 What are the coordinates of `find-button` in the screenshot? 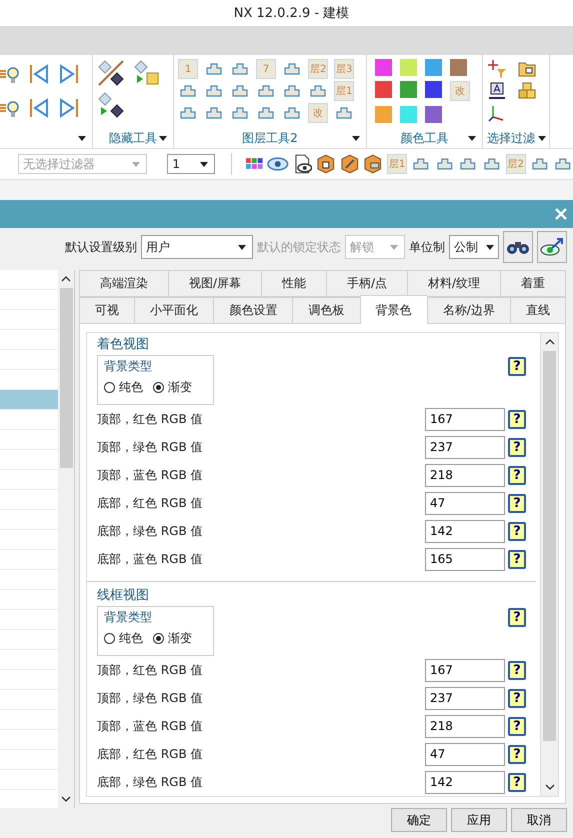 It's located at (518, 247).